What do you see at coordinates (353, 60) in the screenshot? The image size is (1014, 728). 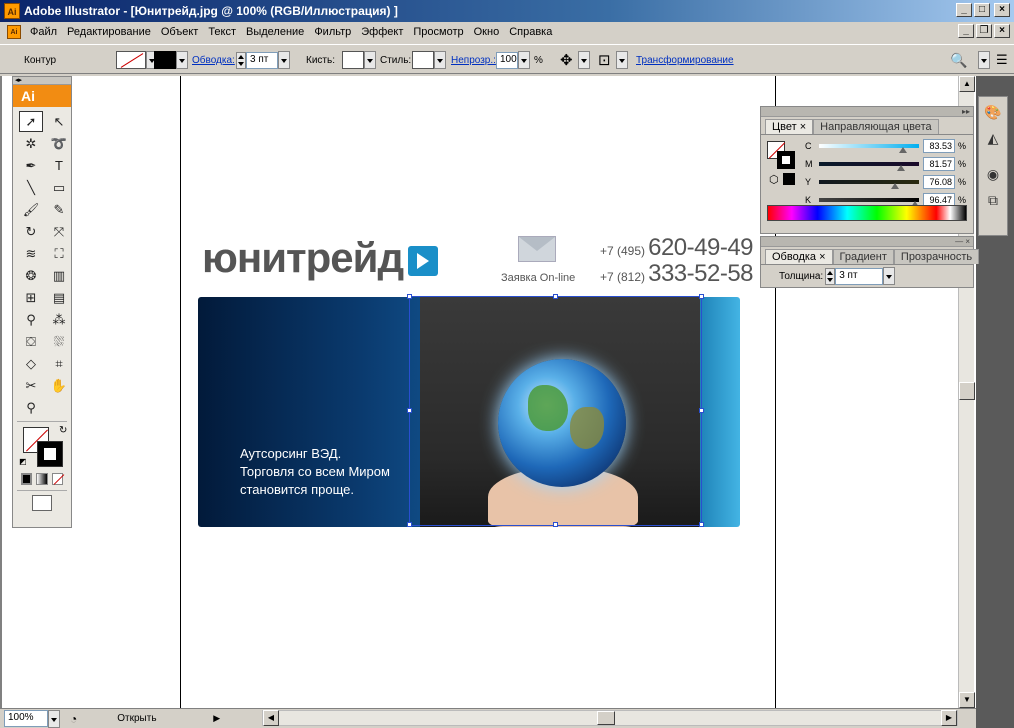 I see `brush-swatch` at bounding box center [353, 60].